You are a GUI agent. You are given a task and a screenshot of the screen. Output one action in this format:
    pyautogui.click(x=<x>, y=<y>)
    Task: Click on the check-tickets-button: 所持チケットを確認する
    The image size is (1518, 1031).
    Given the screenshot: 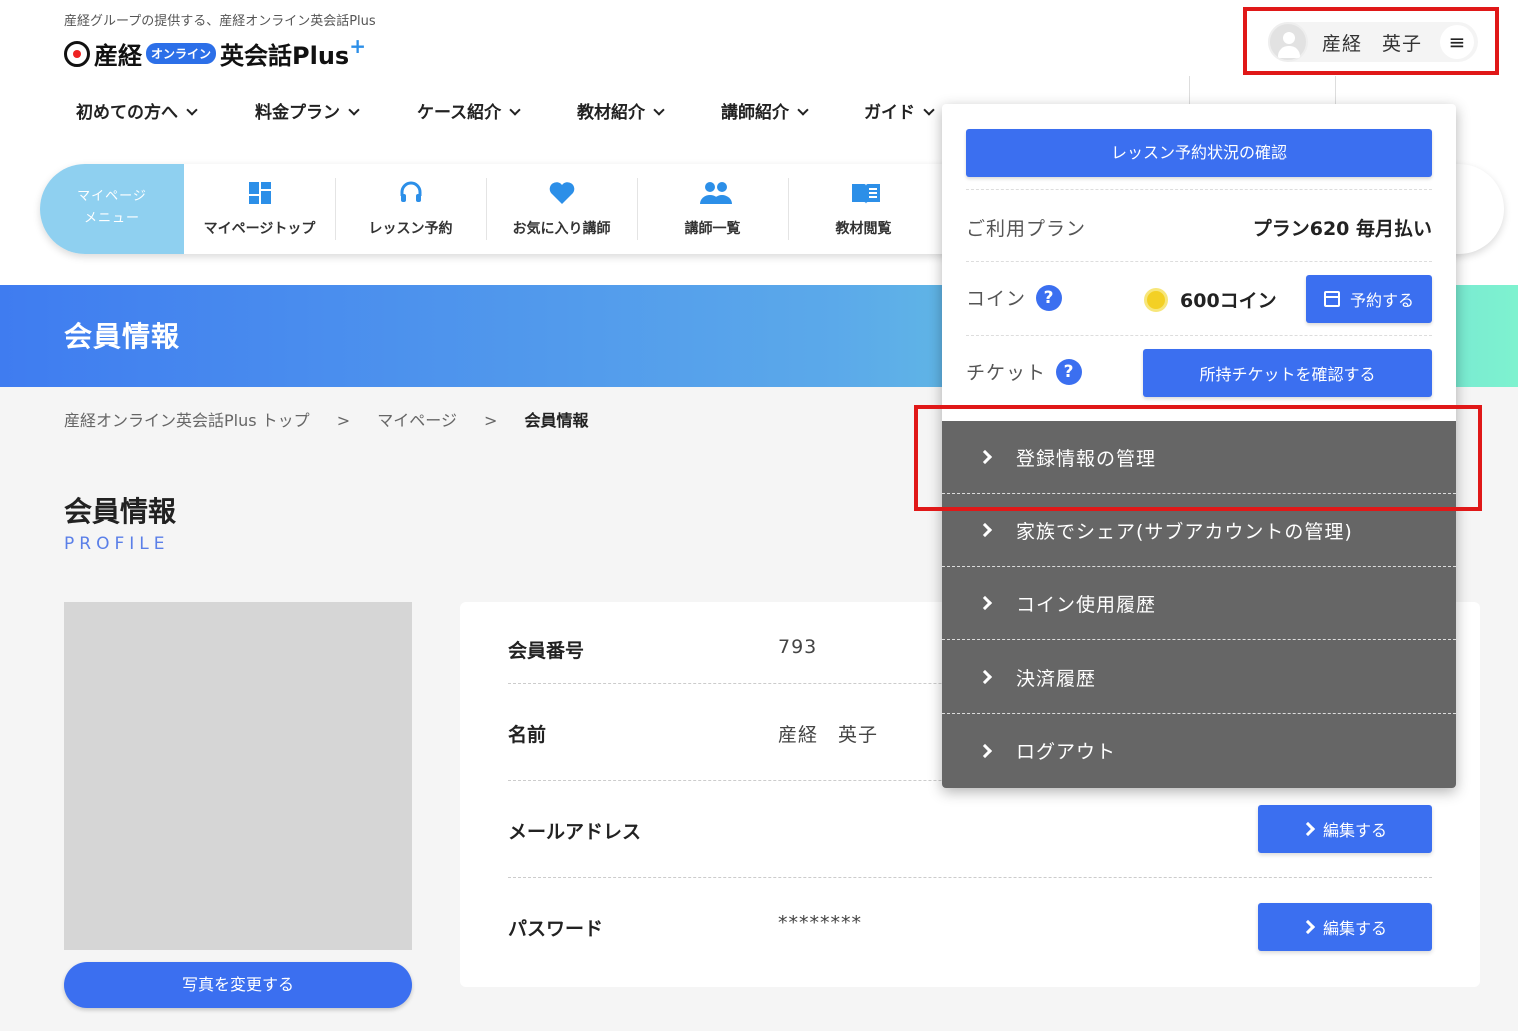 What is the action you would take?
    pyautogui.click(x=1287, y=373)
    